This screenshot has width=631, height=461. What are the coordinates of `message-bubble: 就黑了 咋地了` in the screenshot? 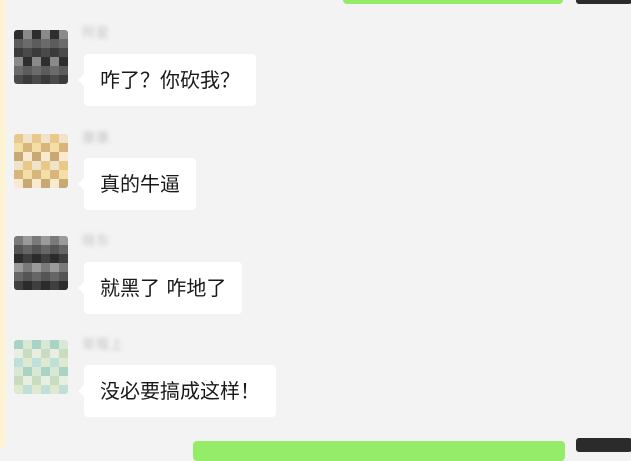 It's located at (160, 288).